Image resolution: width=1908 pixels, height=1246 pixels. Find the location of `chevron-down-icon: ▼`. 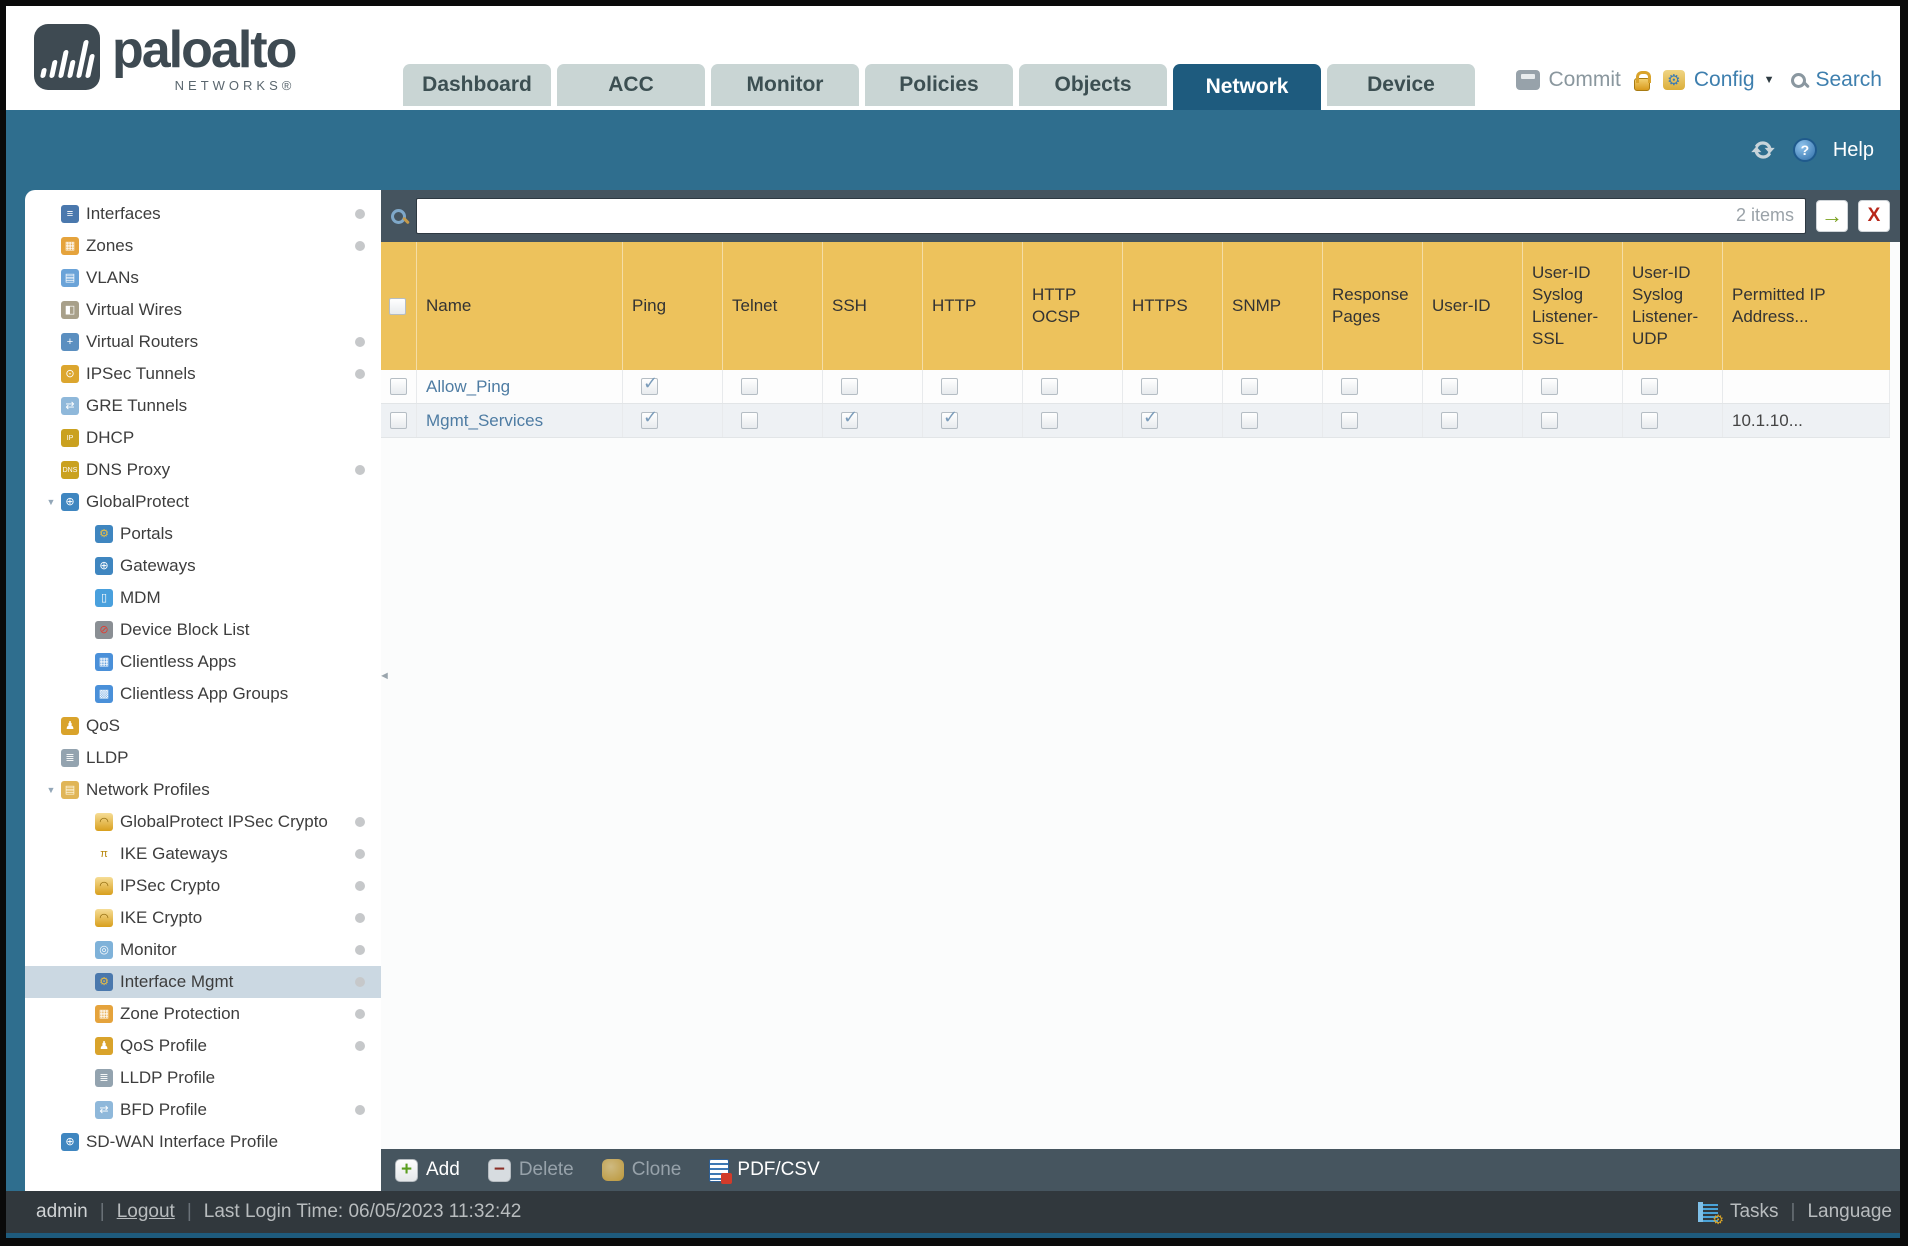

chevron-down-icon: ▼ is located at coordinates (1769, 80).